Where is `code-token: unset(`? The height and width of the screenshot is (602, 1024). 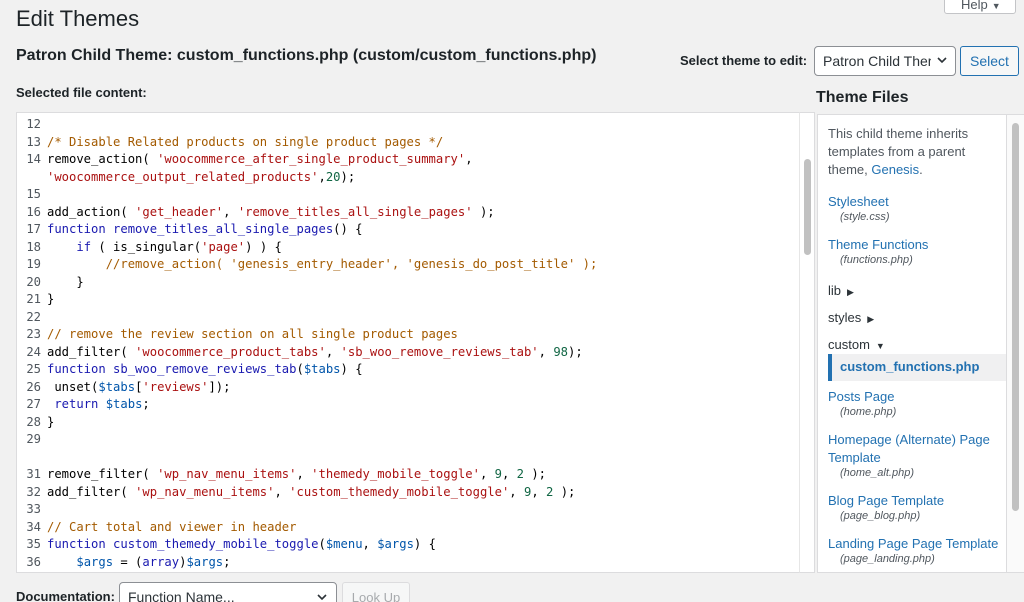
code-token: unset( is located at coordinates (73, 386).